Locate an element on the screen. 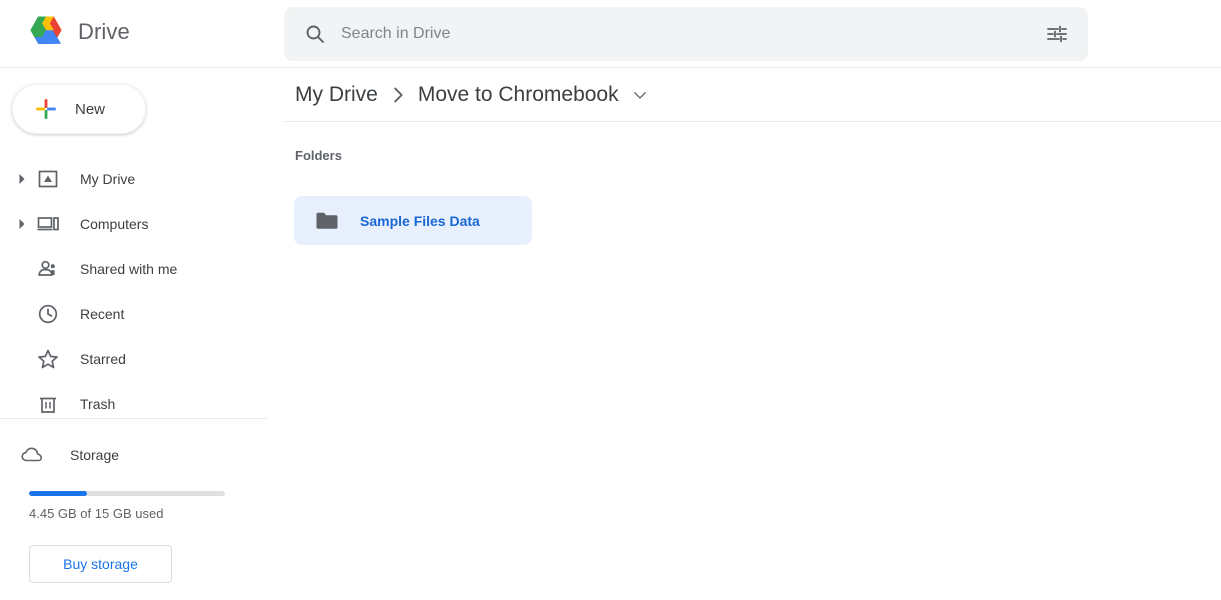 The image size is (1221, 600). sidebar-item-label: Trash is located at coordinates (98, 403).